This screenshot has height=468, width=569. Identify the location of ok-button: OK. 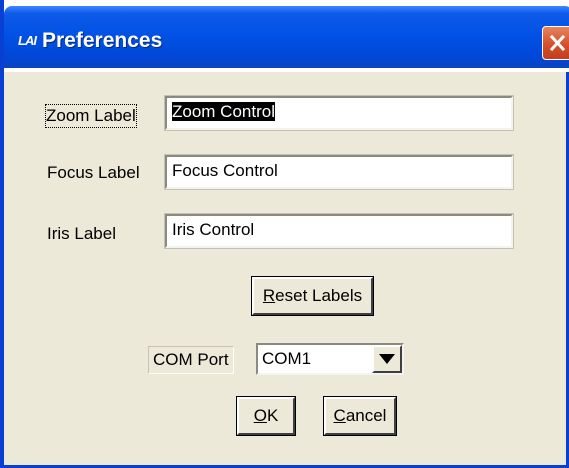
(266, 416).